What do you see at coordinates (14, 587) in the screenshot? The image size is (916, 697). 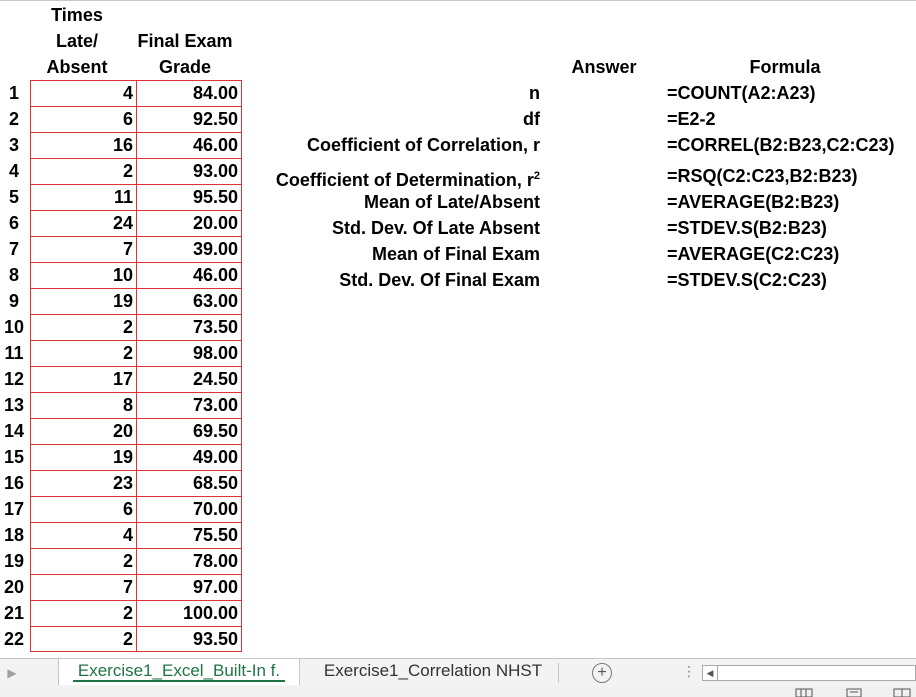 I see `row-number: 20` at bounding box center [14, 587].